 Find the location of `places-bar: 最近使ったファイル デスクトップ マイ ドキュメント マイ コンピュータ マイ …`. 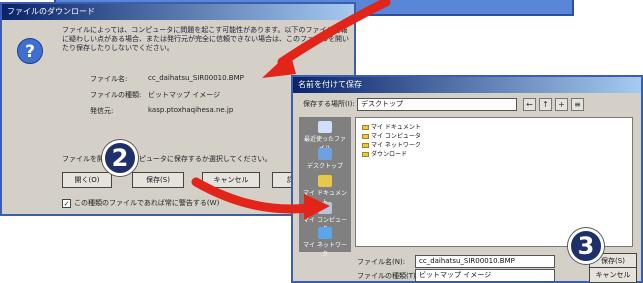

places-bar: 最近使ったファイル デスクトップ マイ ドキュメント マイ コンピュータ マイ … is located at coordinates (325, 187).